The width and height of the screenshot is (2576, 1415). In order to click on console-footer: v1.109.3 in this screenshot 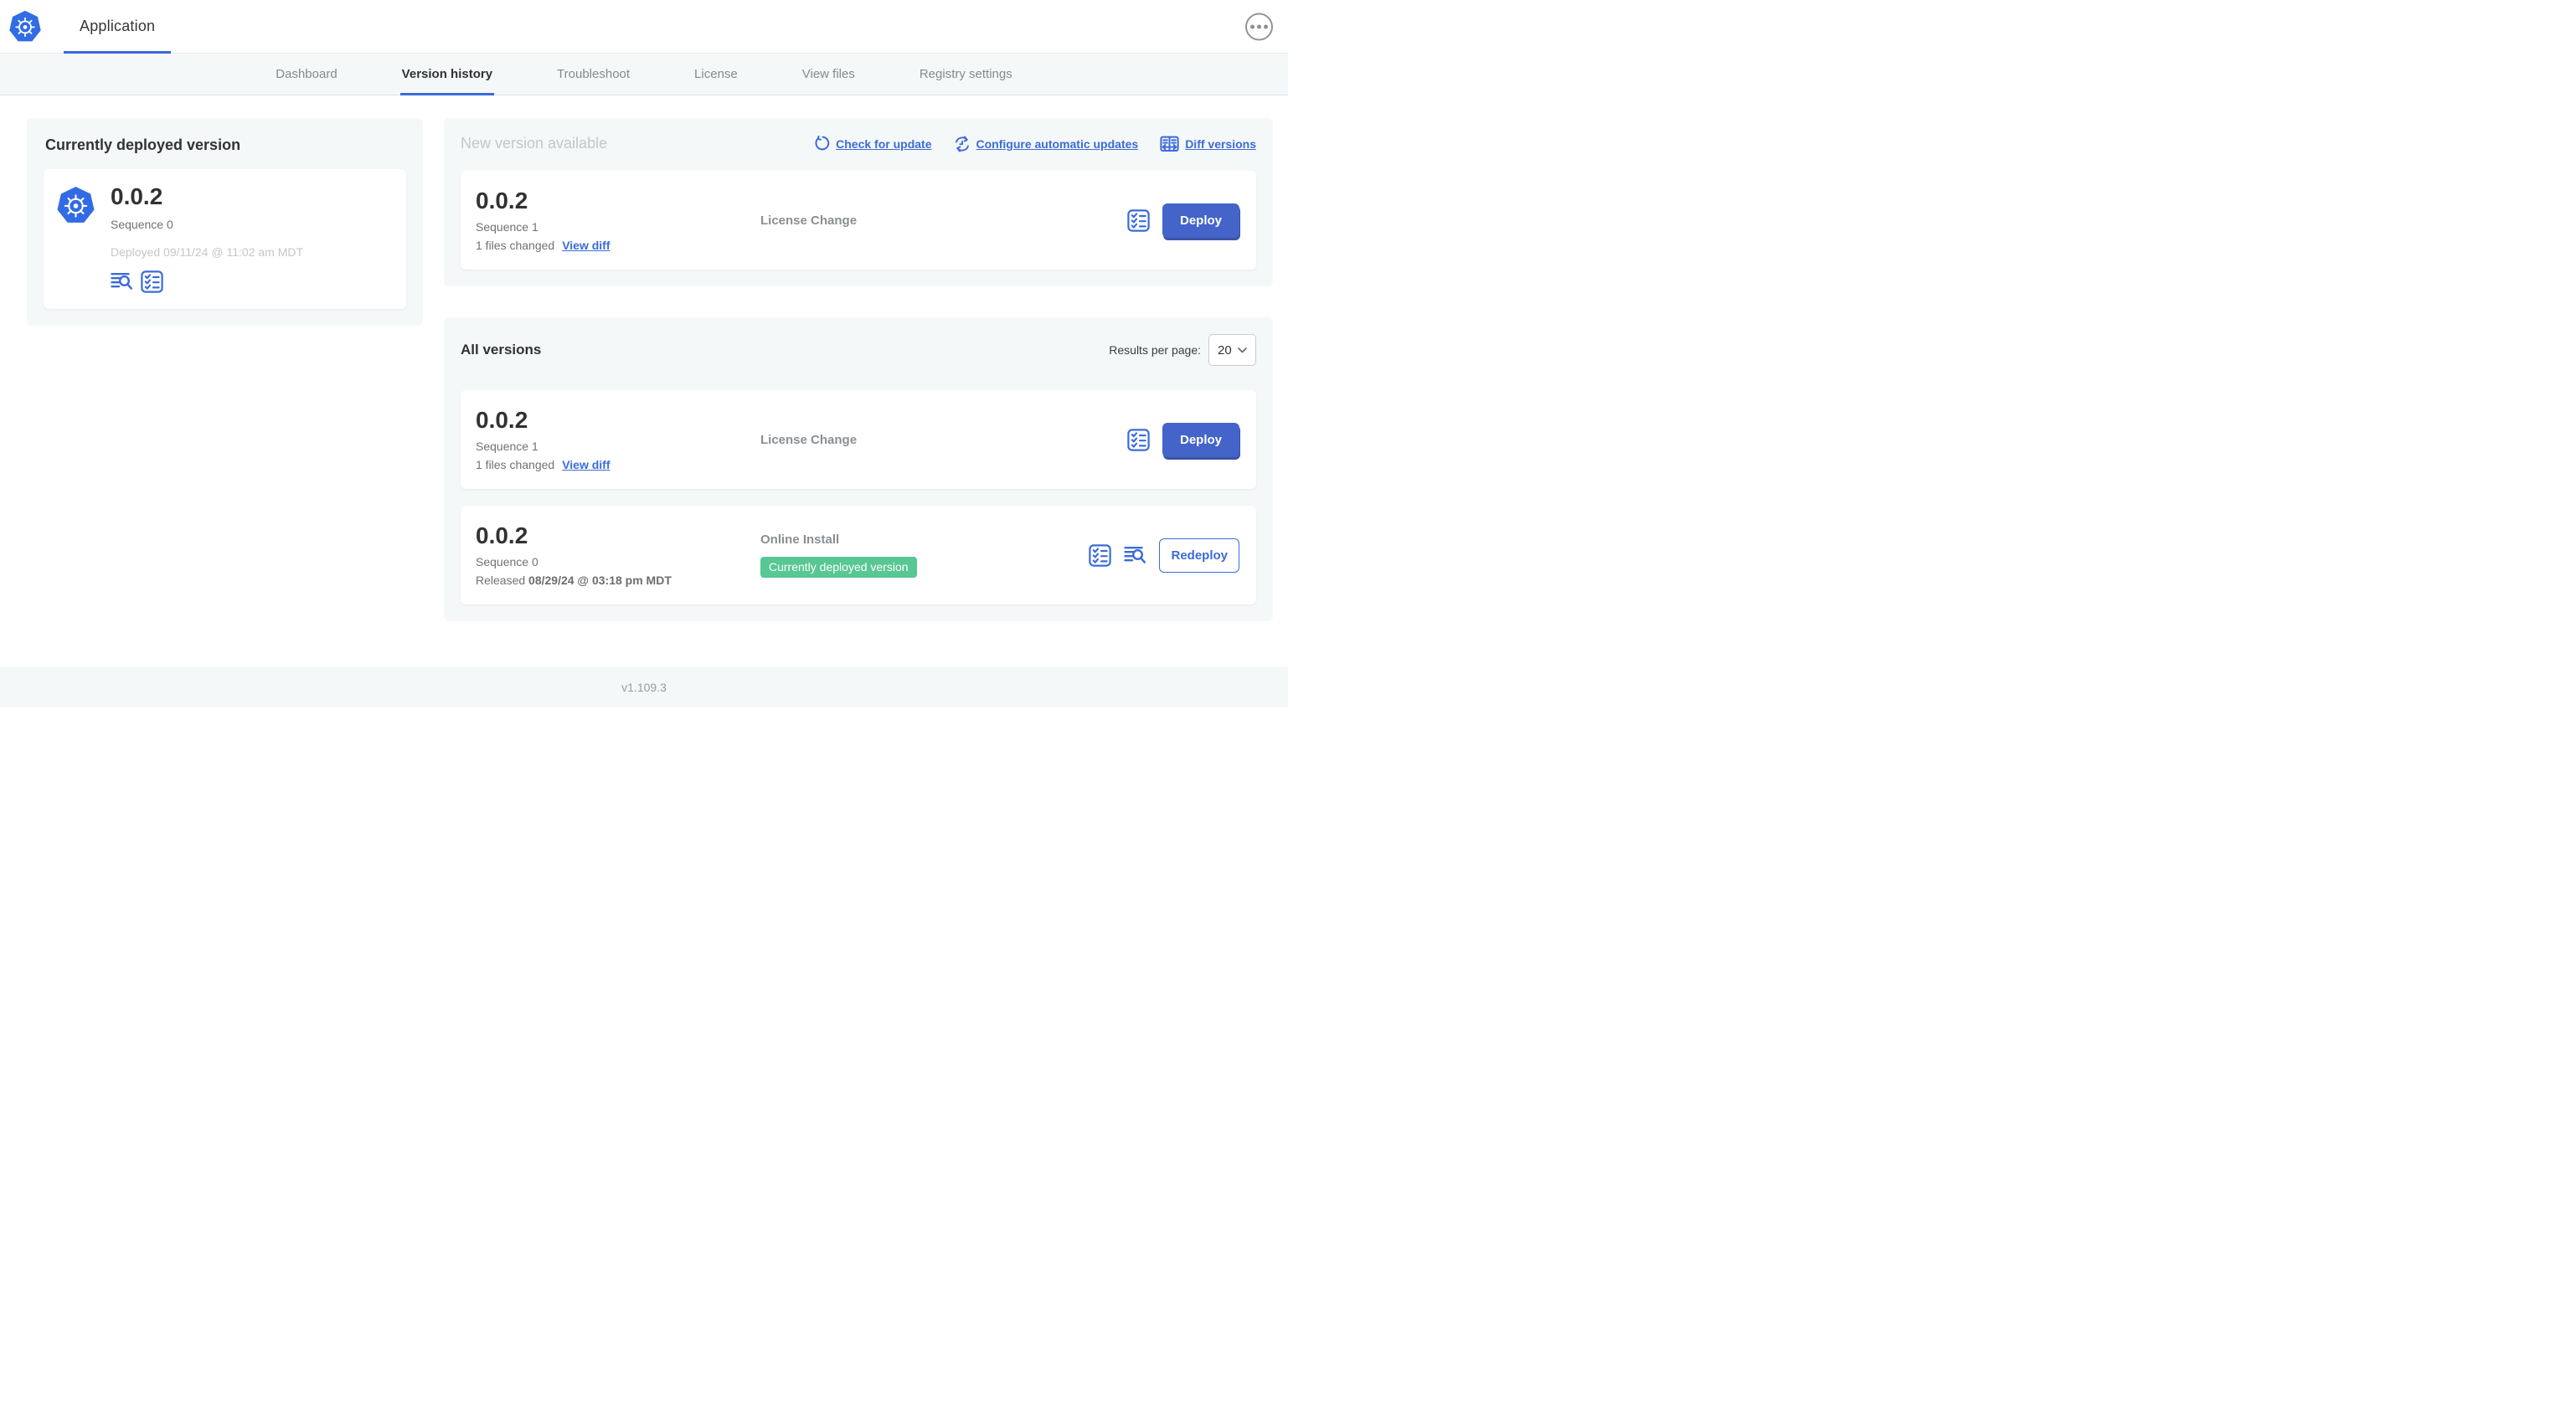, I will do `click(644, 687)`.